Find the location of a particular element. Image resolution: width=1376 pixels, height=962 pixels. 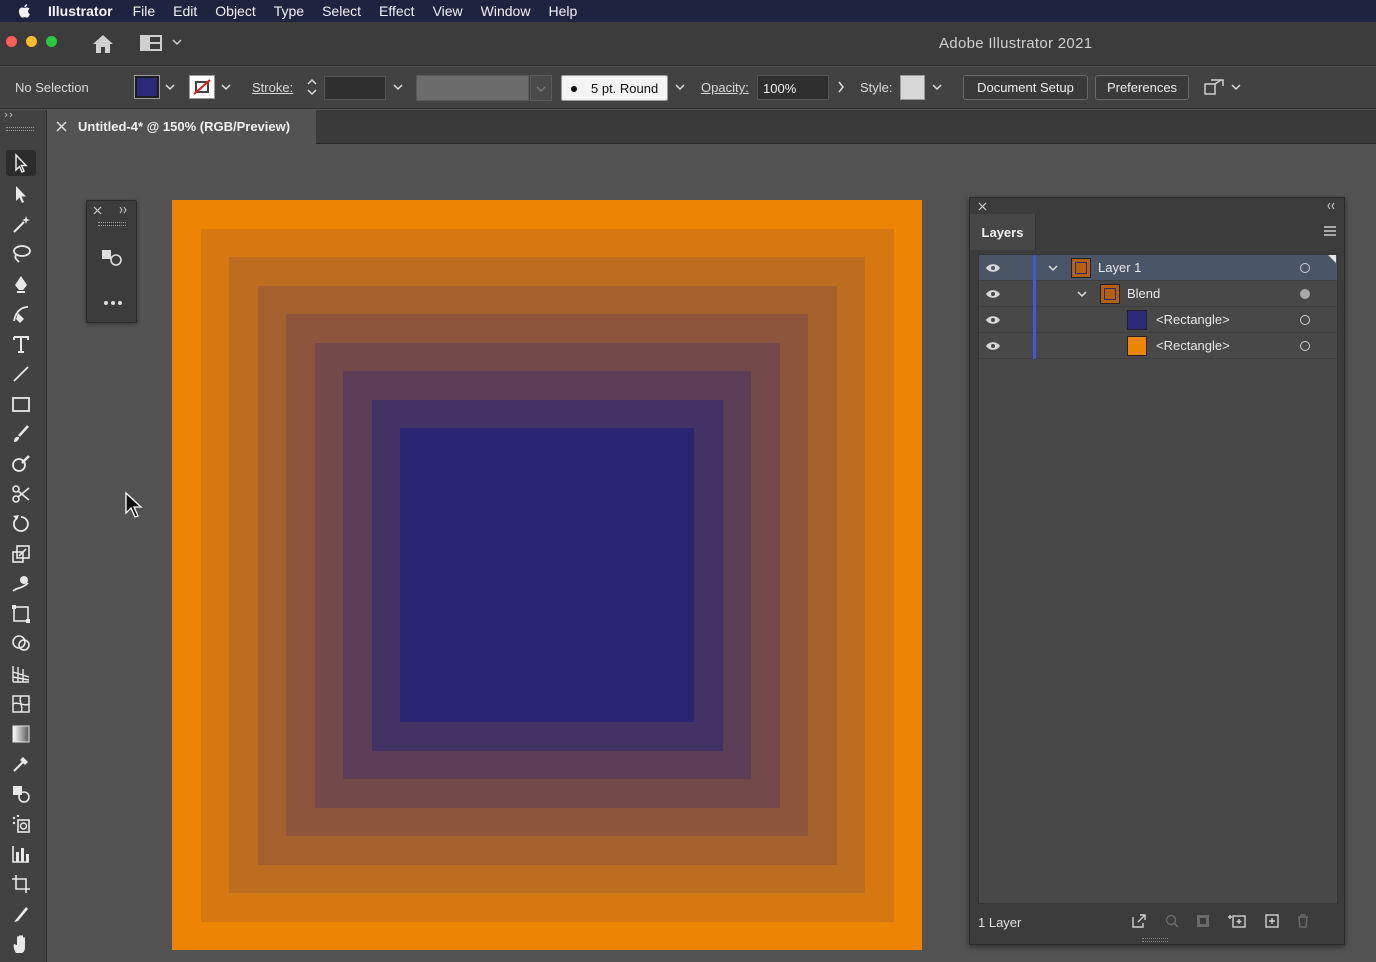

pen-tool is located at coordinates (21, 284).